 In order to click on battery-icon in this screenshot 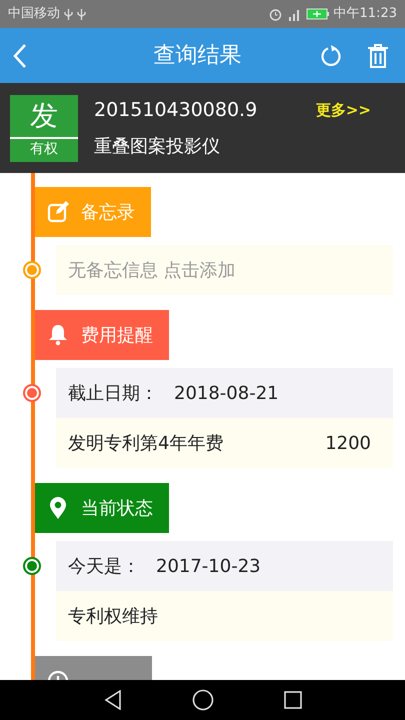, I will do `click(318, 14)`.